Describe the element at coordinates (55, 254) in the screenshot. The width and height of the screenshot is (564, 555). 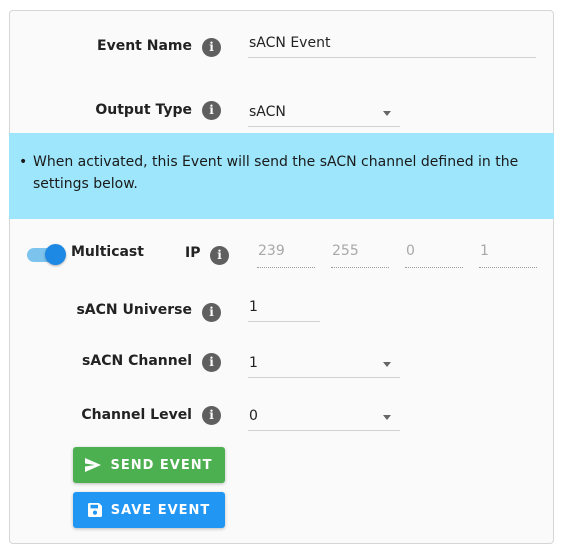
I see `multicast-toggle-knob` at that location.